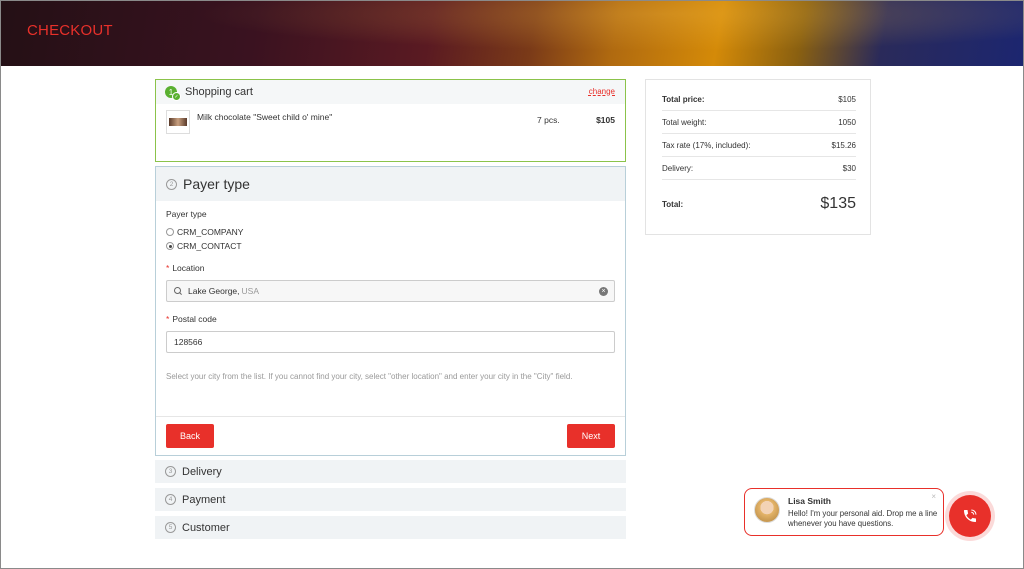 This screenshot has height=569, width=1024. Describe the element at coordinates (209, 246) in the screenshot. I see `radio-label: CRM_CONTACT` at that location.